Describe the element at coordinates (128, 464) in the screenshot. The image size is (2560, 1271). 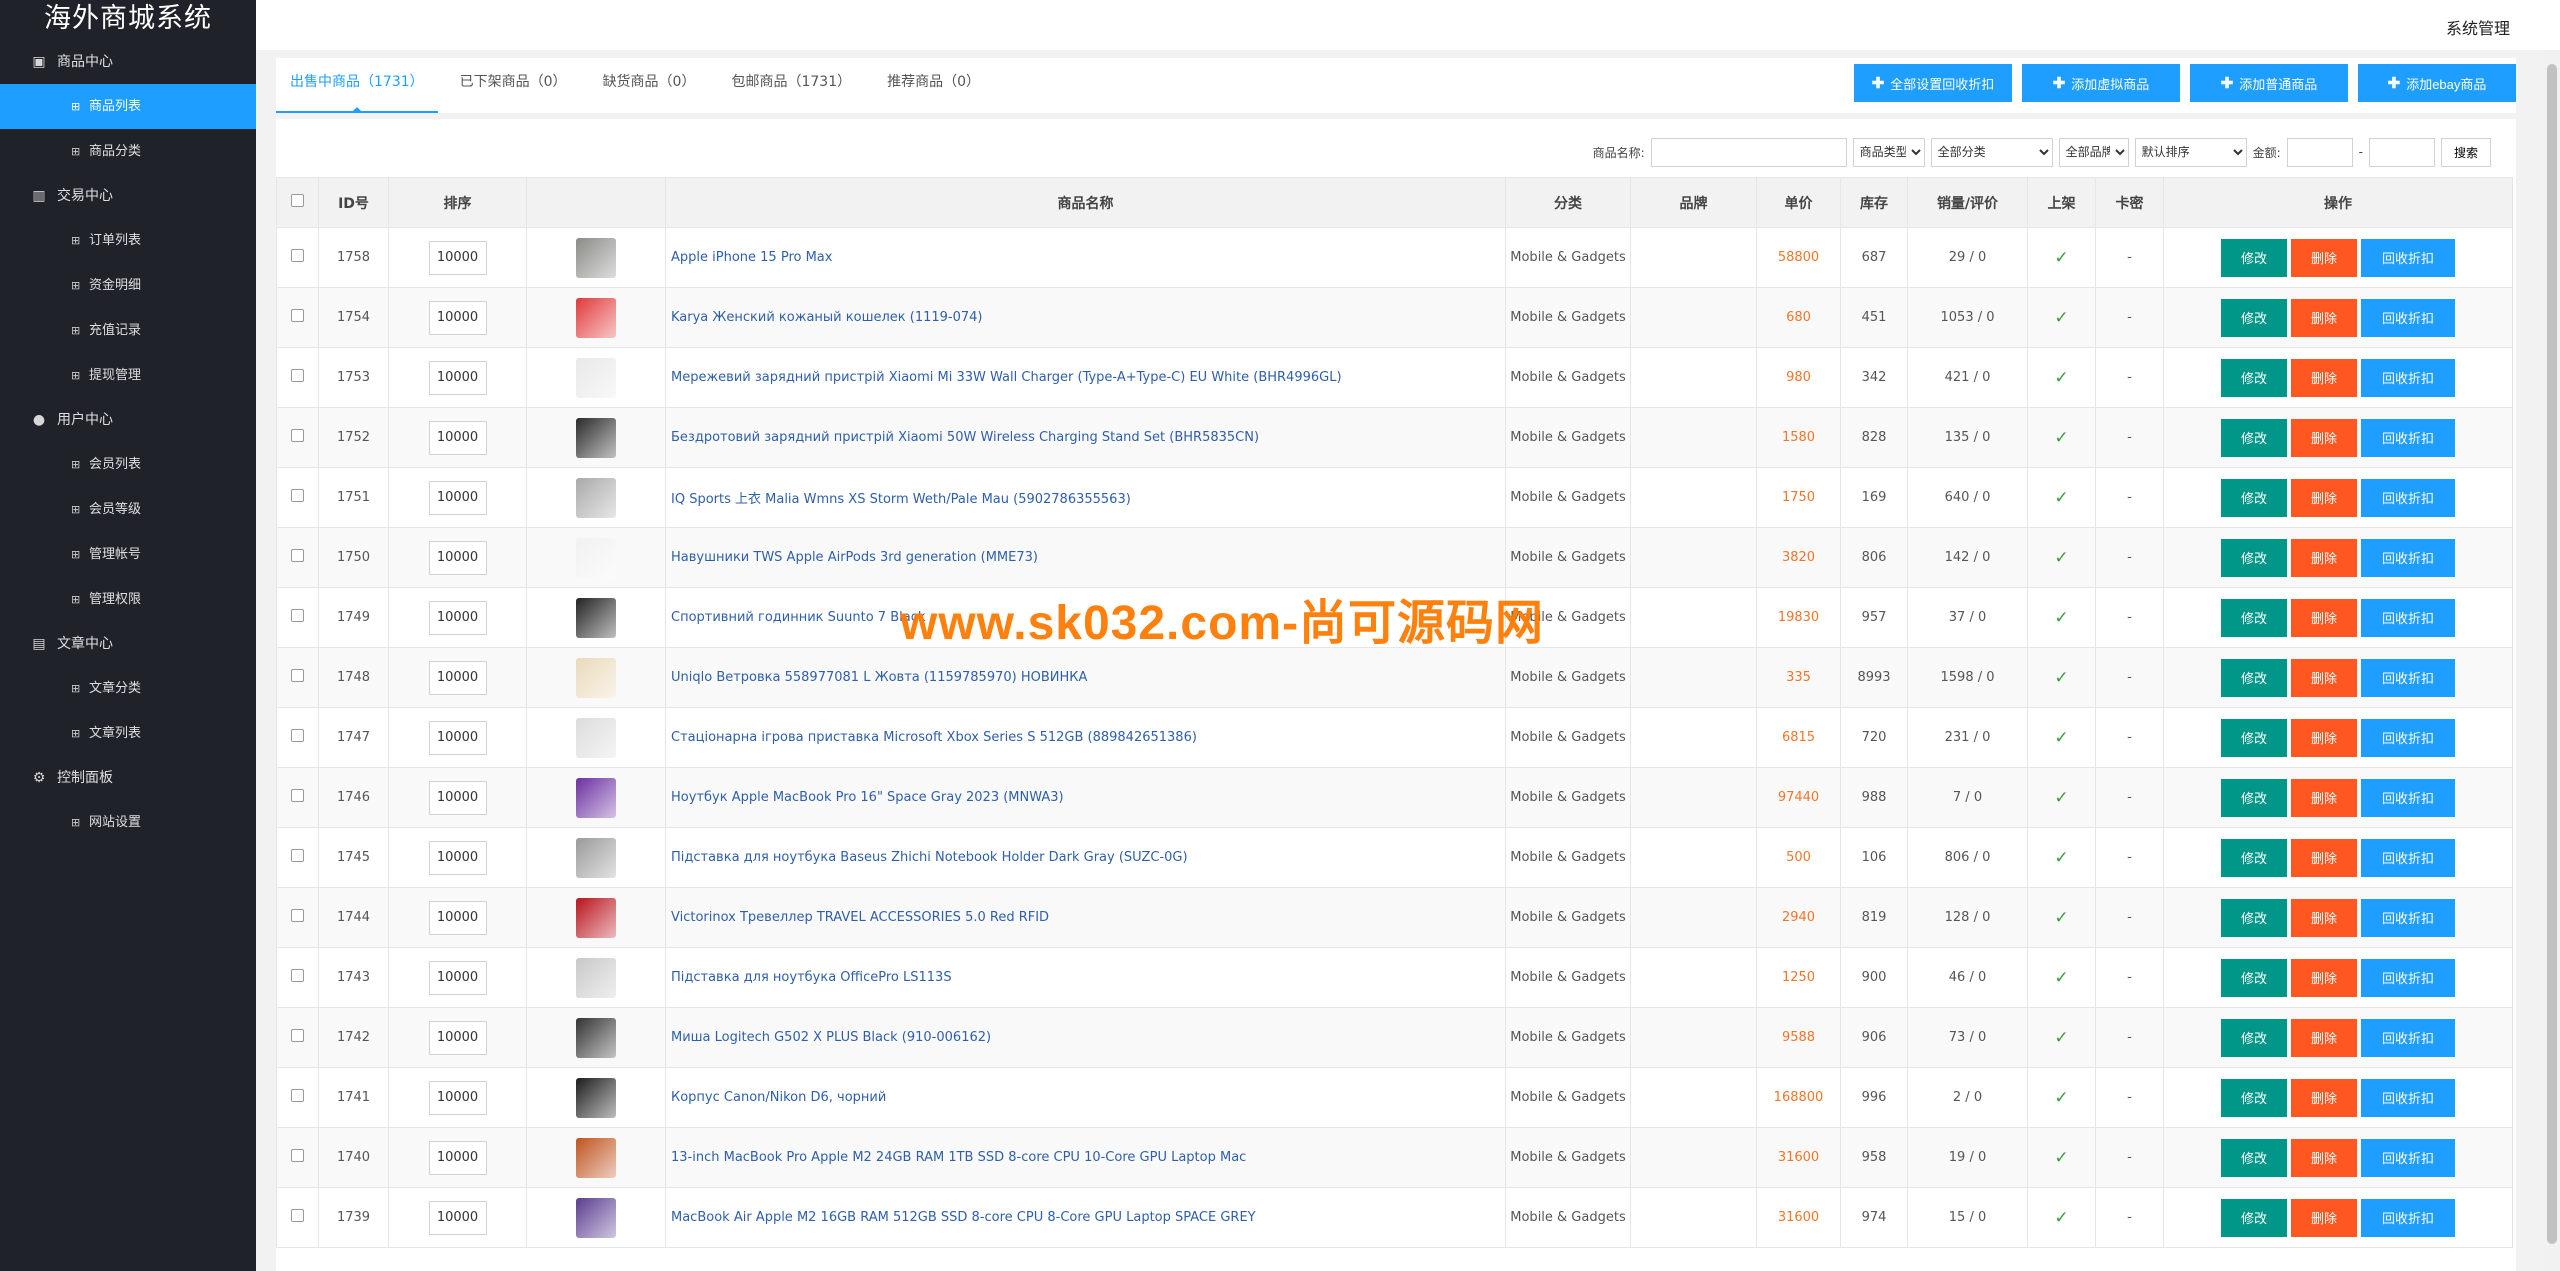
I see `sidebar-item: ⊞ 会员列表` at that location.